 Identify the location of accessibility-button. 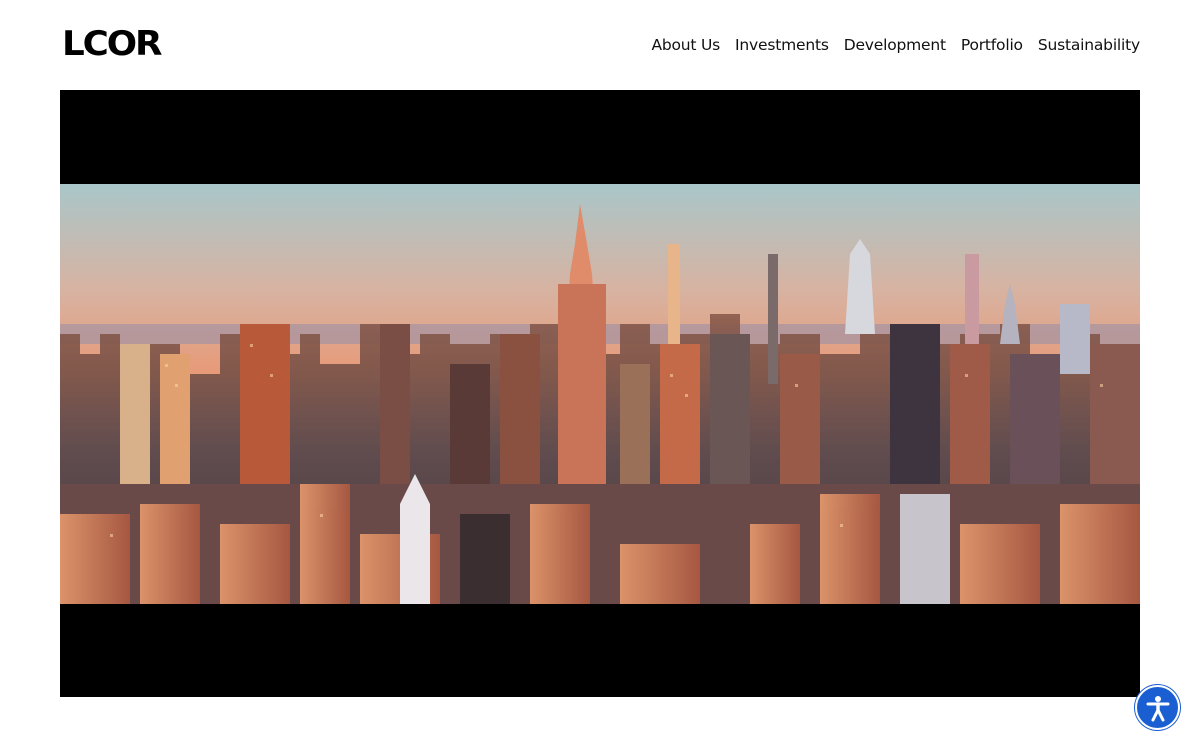
(1157, 707).